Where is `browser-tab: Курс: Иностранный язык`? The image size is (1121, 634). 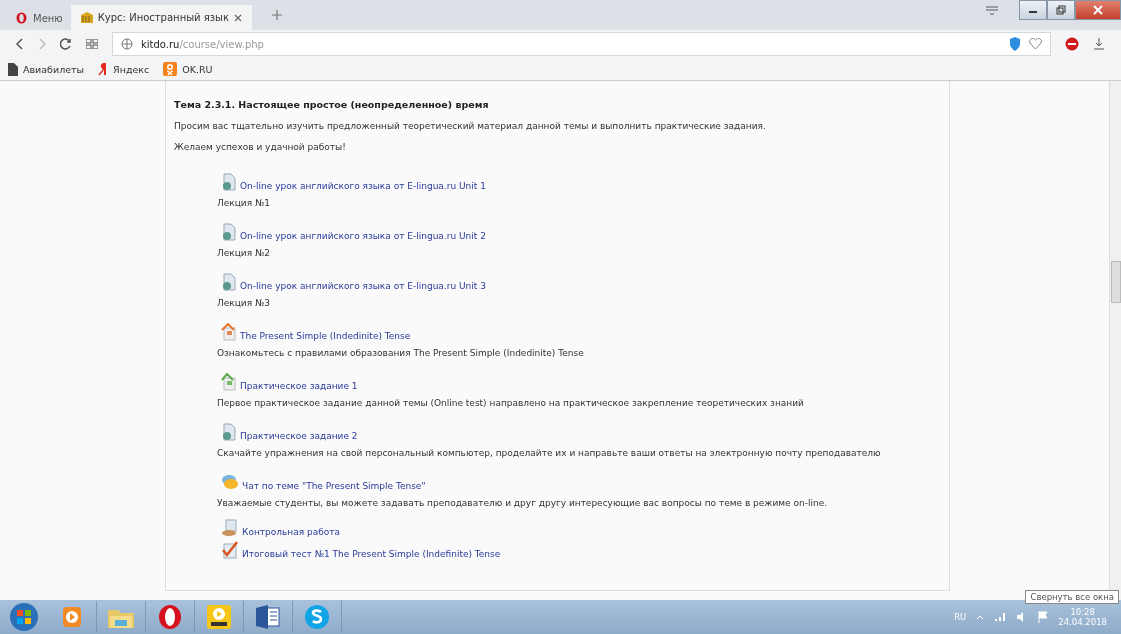 browser-tab: Курс: Иностранный язык is located at coordinates (161, 17).